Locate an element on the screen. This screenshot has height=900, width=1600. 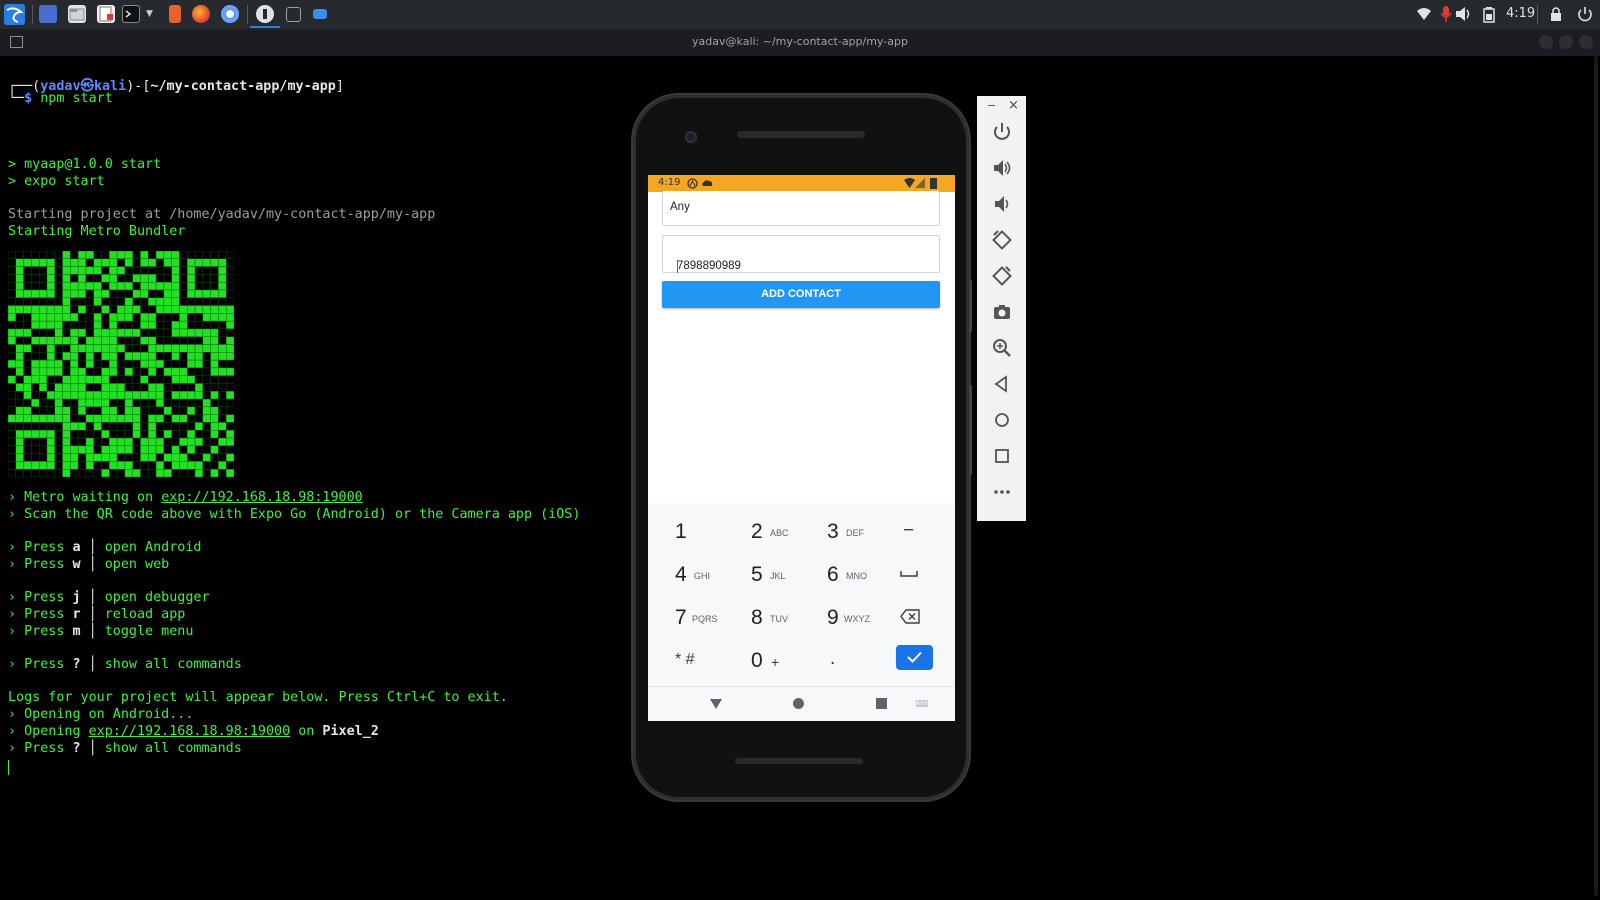
phone-number-field: 7898890989 is located at coordinates (801, 254).